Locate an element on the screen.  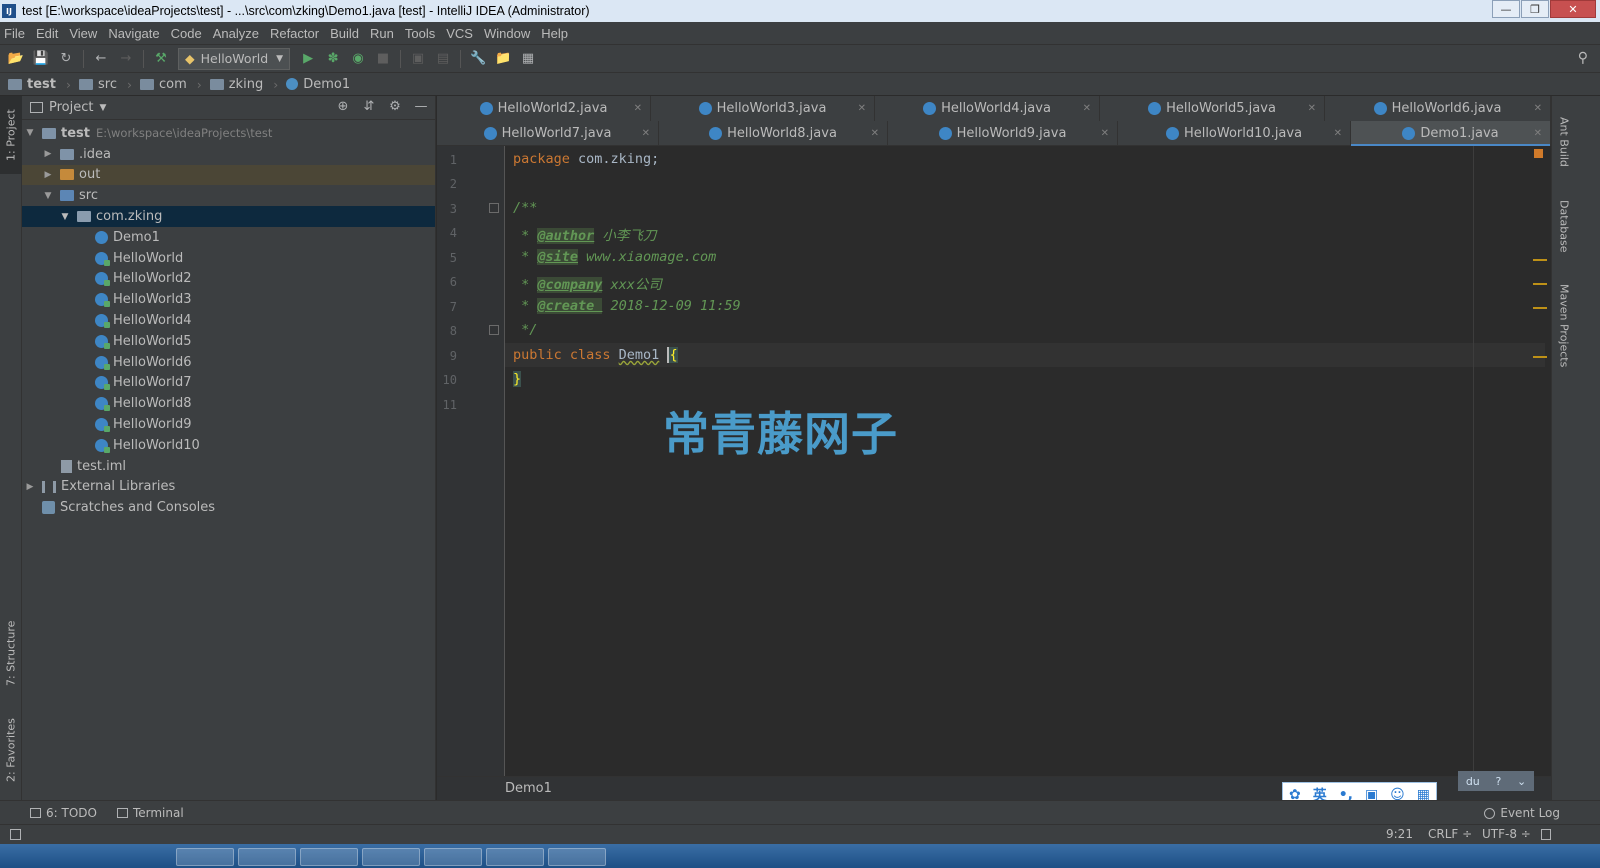
menu-refactor: Refactor is located at coordinates (294, 33).